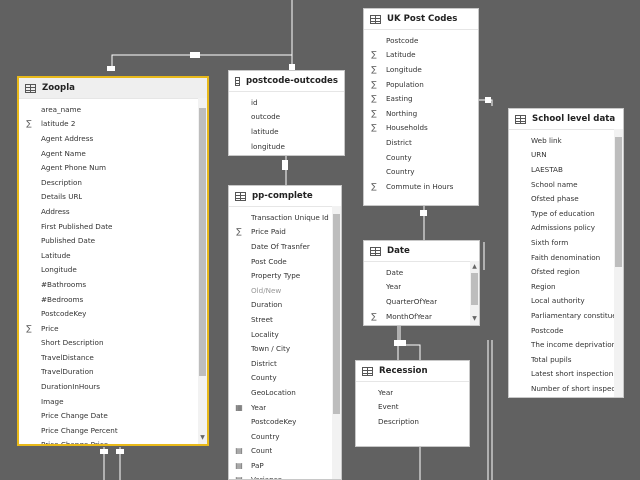 The height and width of the screenshot is (480, 640). What do you see at coordinates (285, 290) in the screenshot?
I see `field-row: Old/New` at bounding box center [285, 290].